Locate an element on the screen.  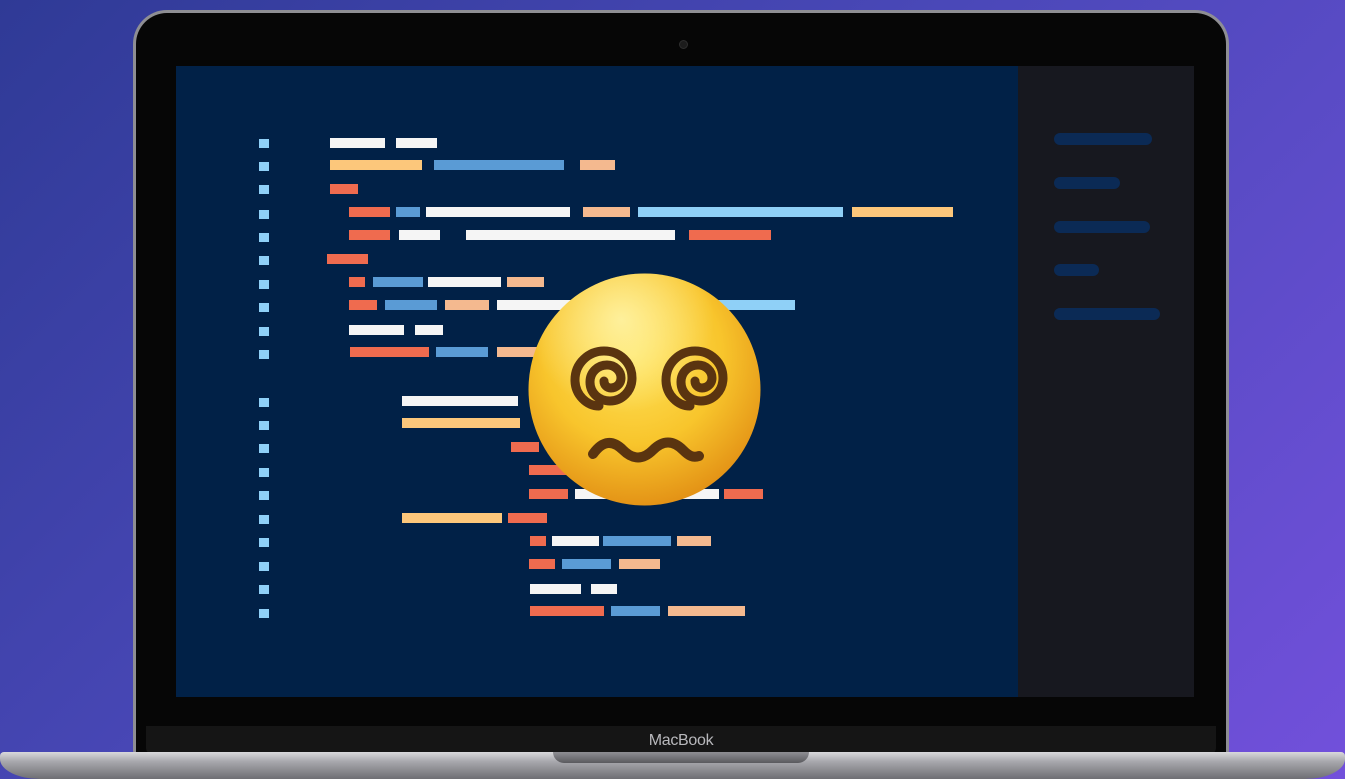
laptop-opening-notch is located at coordinates (681, 757).